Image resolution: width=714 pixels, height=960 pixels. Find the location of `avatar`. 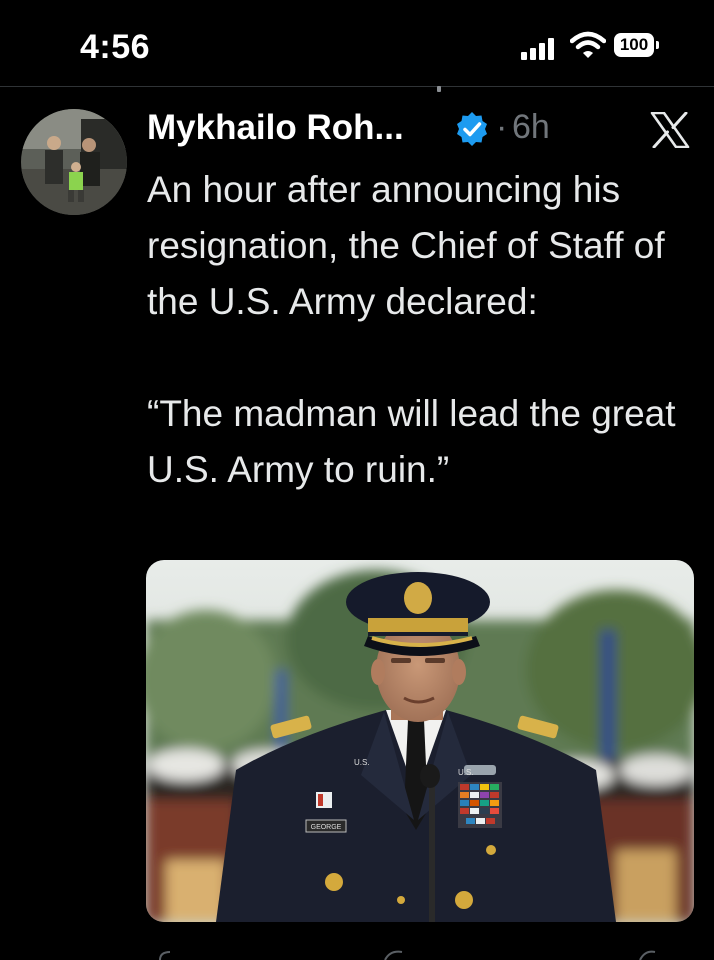

avatar is located at coordinates (74, 162).